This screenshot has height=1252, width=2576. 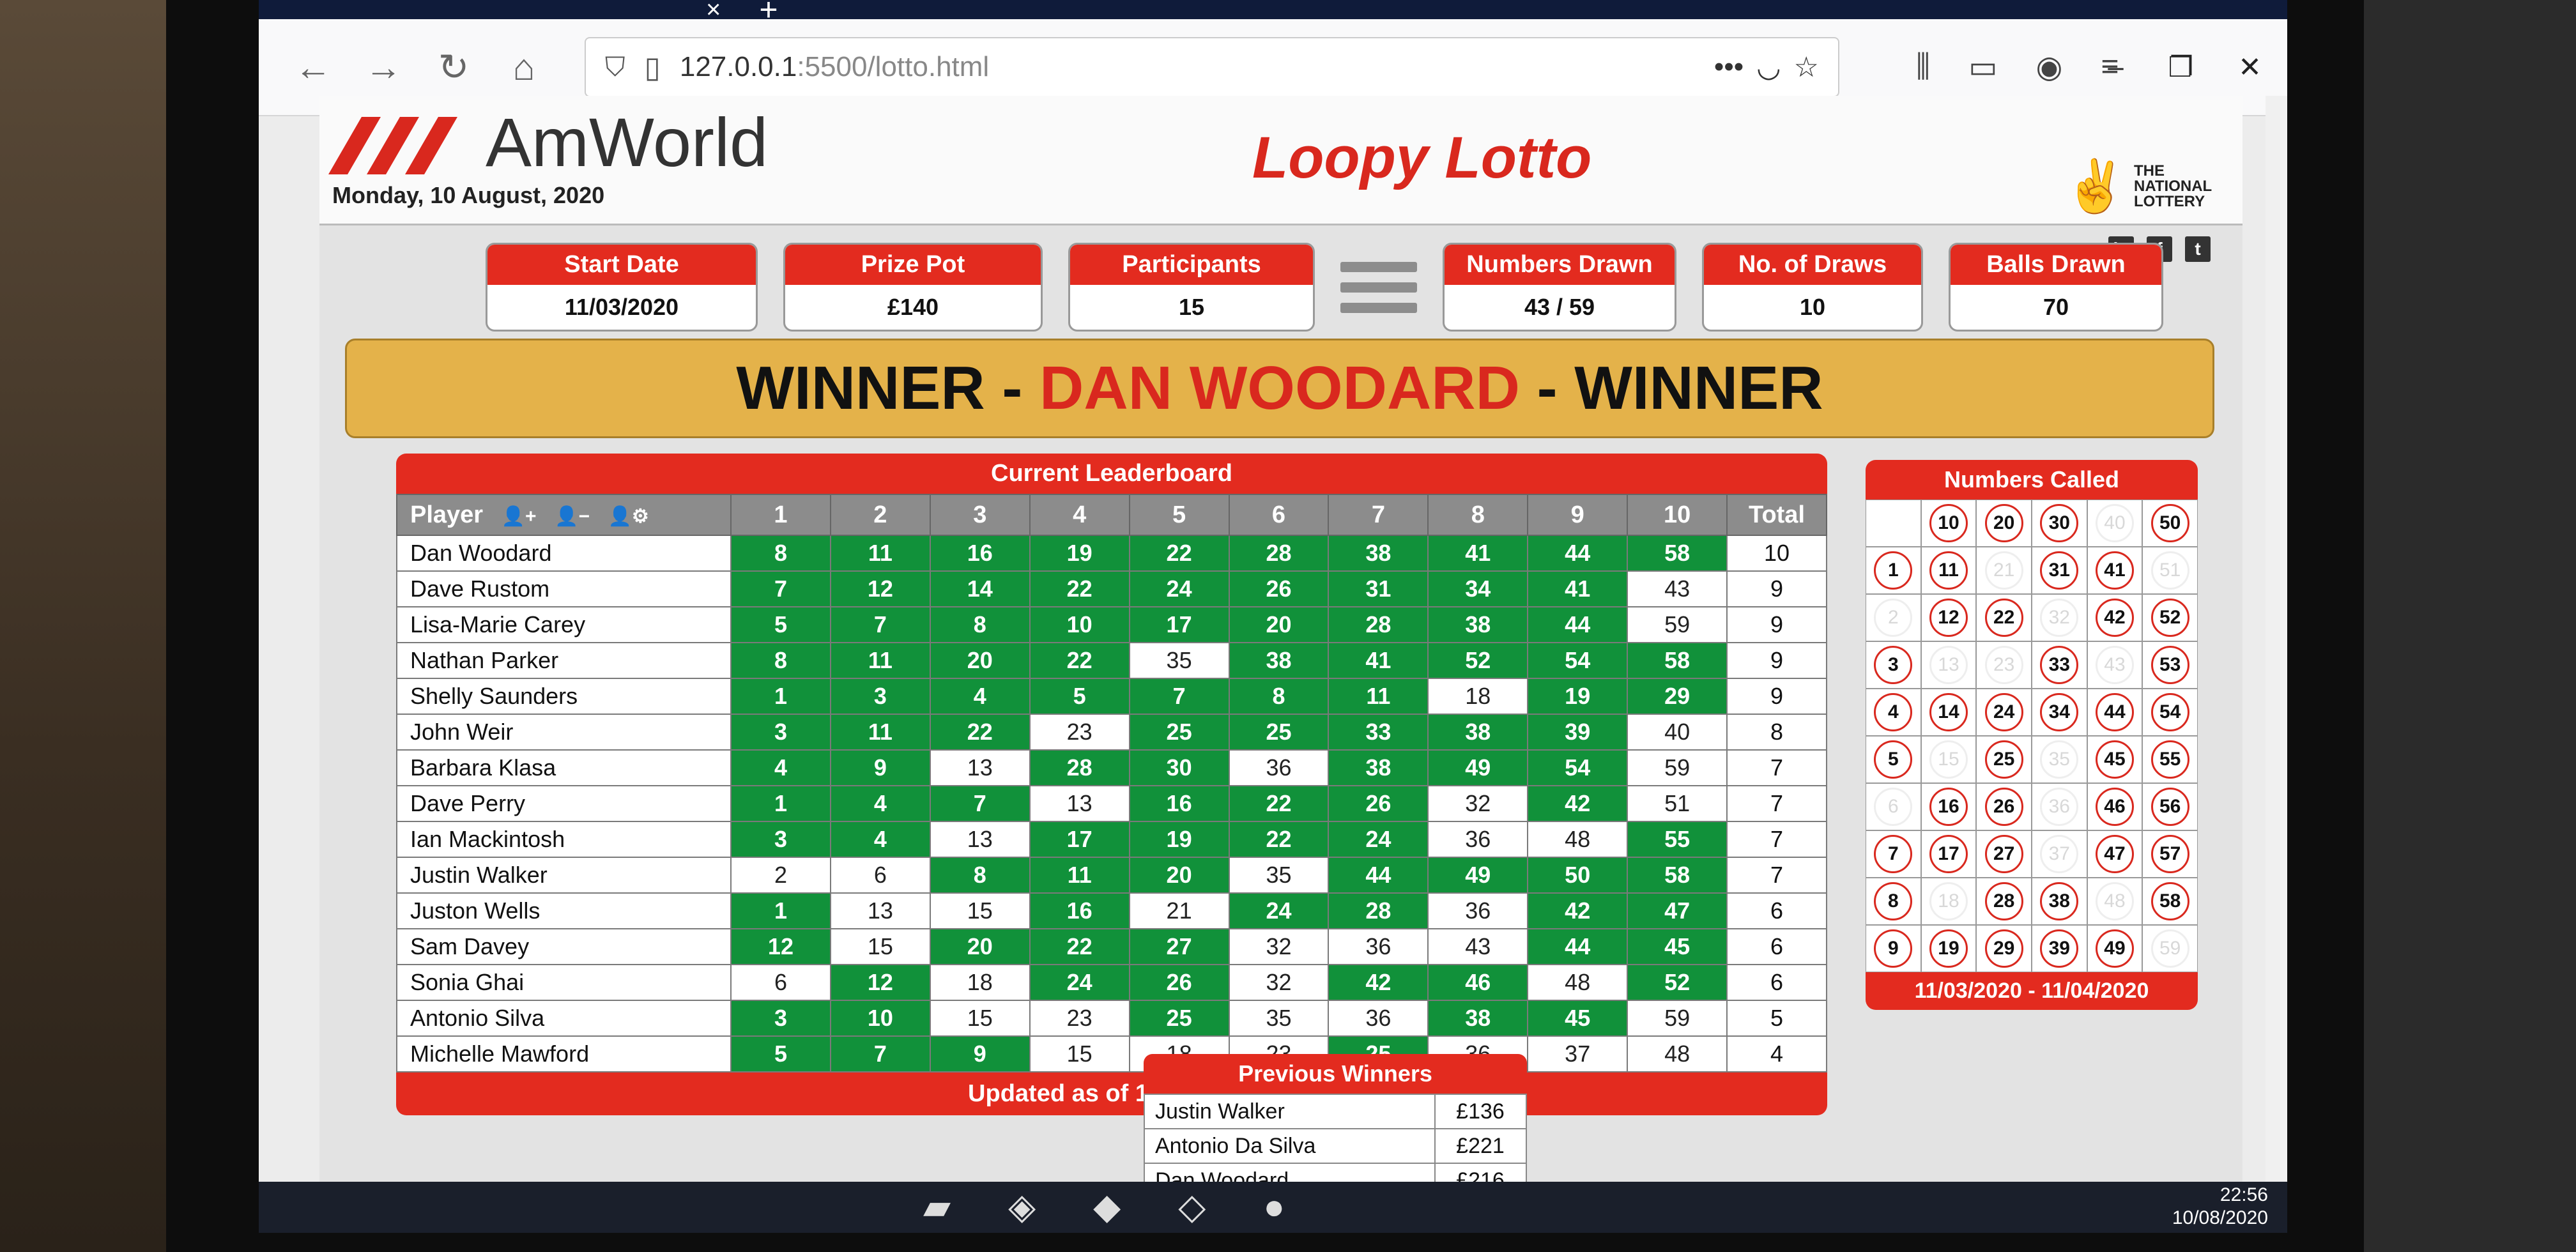 What do you see at coordinates (572, 516) in the screenshot?
I see `remove-user-icon: 👤−` at bounding box center [572, 516].